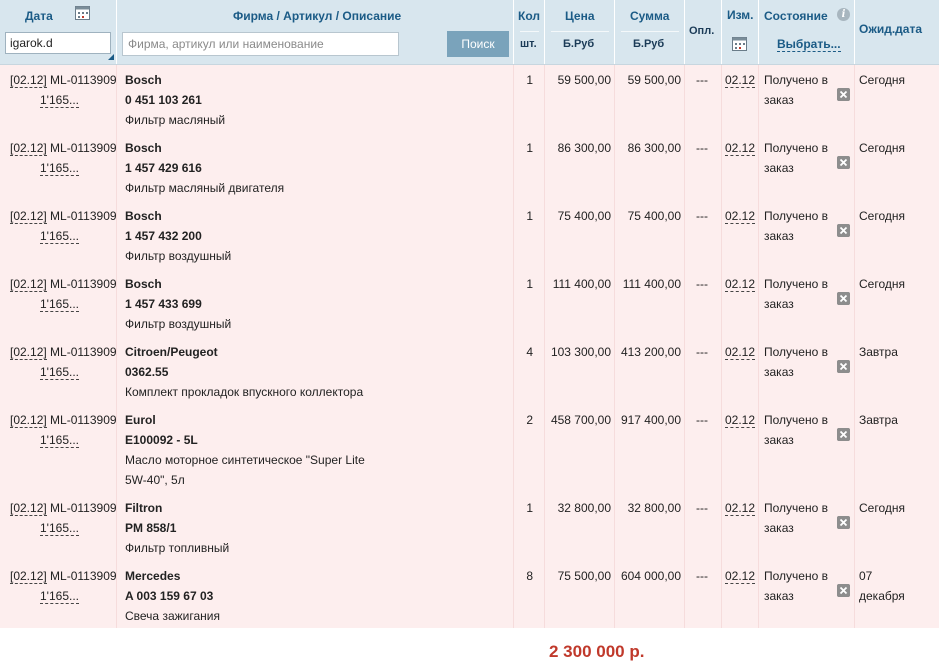 The image size is (939, 668). I want to click on search-input, so click(260, 44).